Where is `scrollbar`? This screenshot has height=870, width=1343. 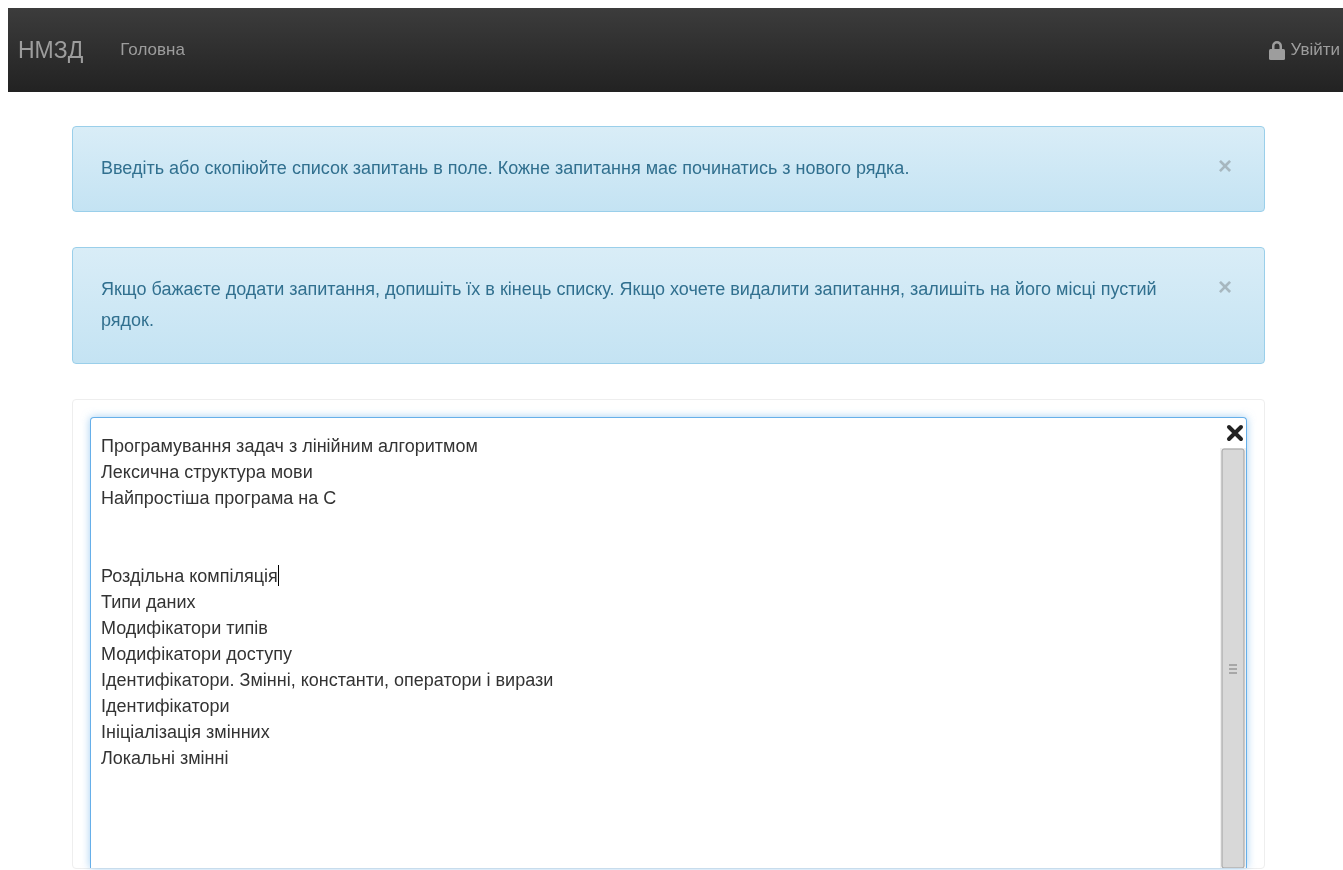
scrollbar is located at coordinates (1233, 658).